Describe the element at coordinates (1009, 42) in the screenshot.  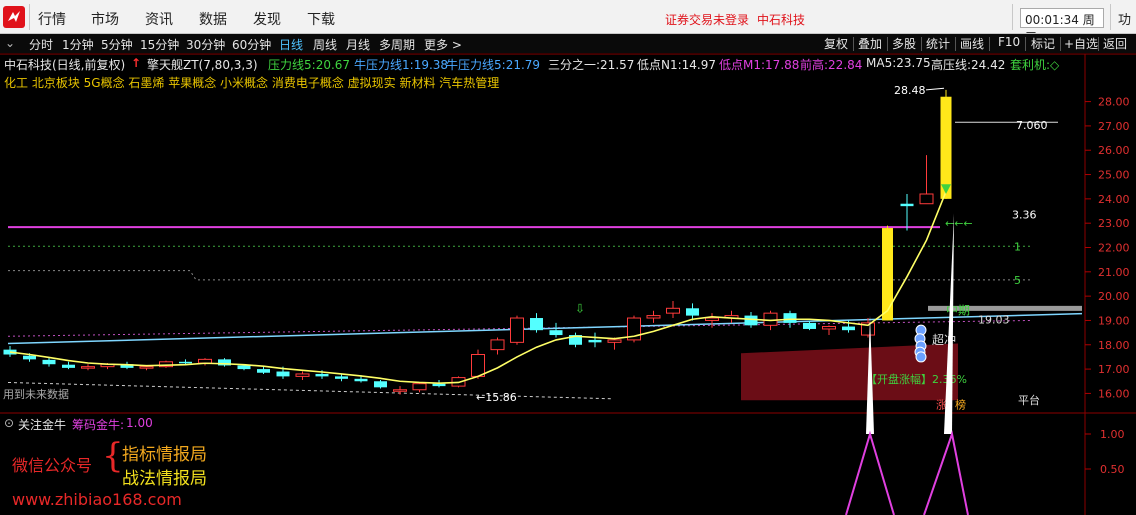
I see `tool-f10: F10` at that location.